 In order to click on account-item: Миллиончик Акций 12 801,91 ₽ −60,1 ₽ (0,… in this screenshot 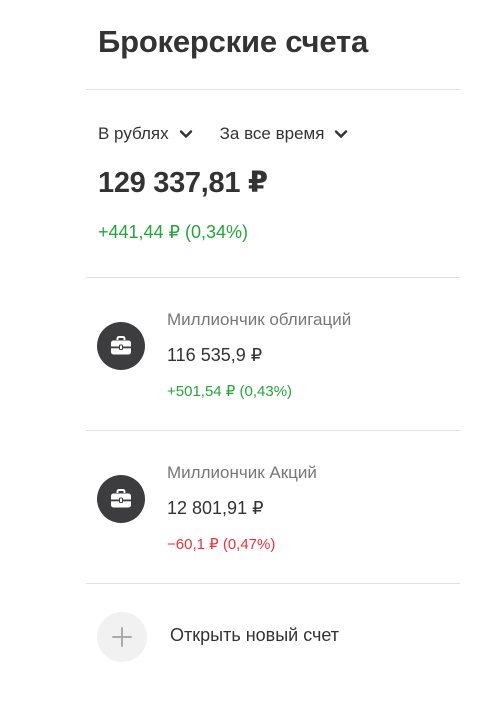, I will do `click(273, 518)`.